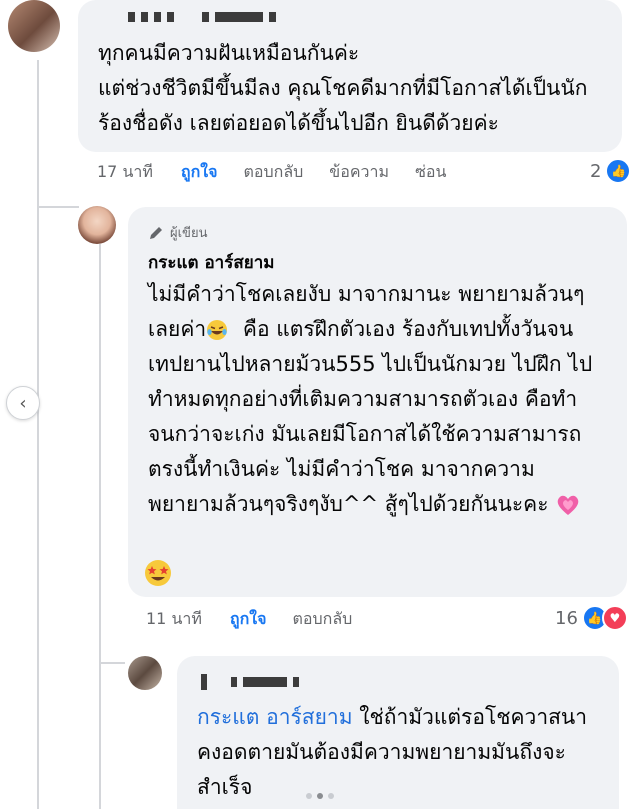 This screenshot has width=631, height=809. I want to click on message-button: ข้อความ, so click(359, 172).